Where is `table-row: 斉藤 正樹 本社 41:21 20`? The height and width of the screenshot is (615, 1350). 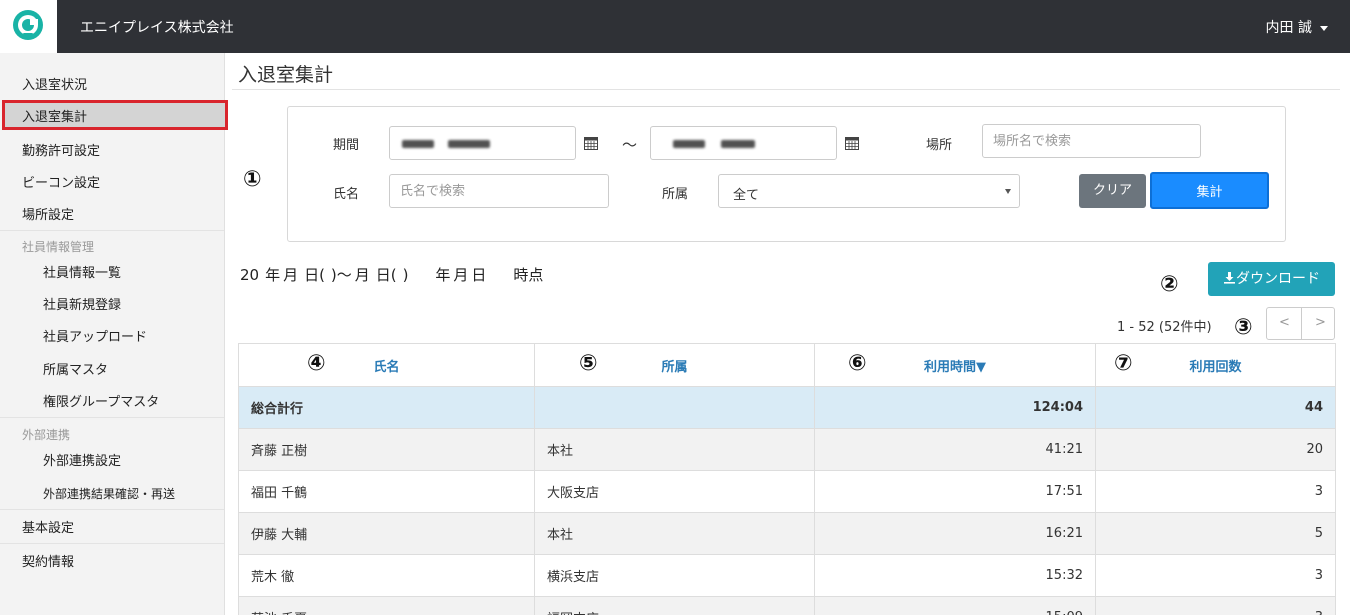 table-row: 斉藤 正樹 本社 41:21 20 is located at coordinates (787, 449).